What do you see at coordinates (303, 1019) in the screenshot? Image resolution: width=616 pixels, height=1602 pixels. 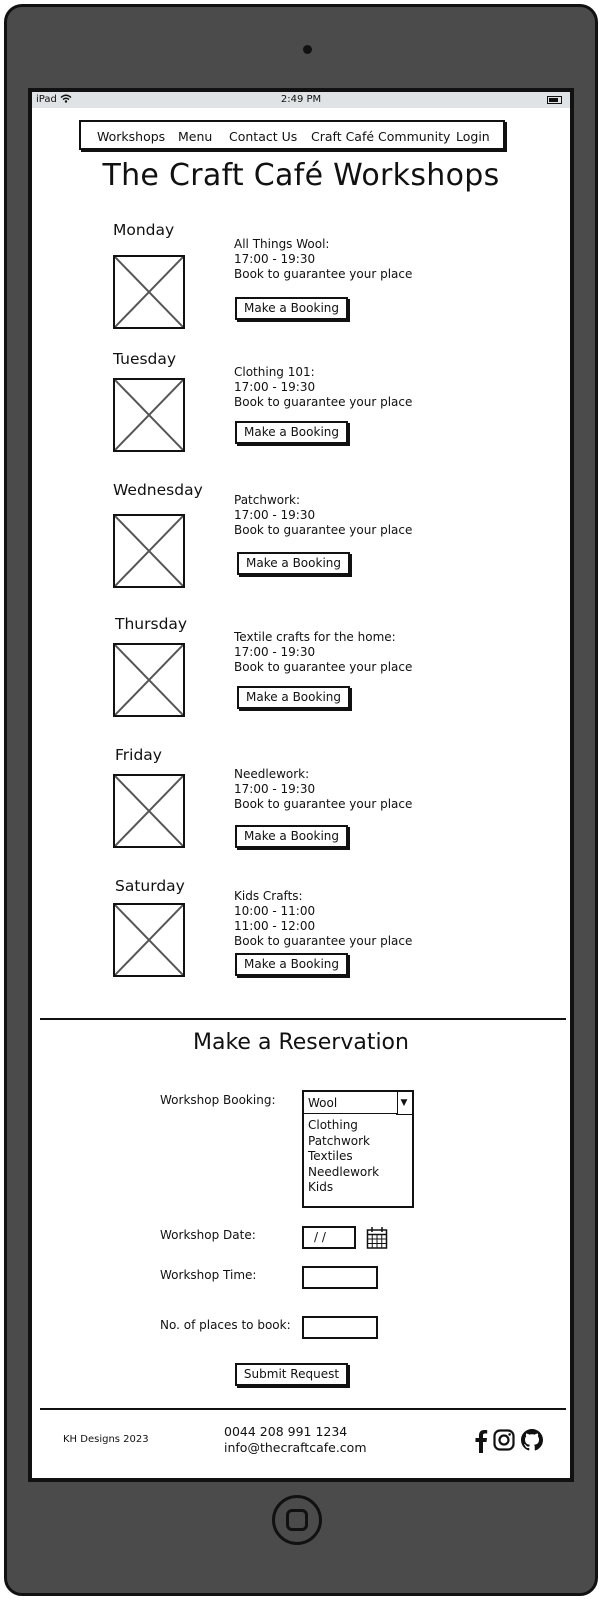 I see `divider` at bounding box center [303, 1019].